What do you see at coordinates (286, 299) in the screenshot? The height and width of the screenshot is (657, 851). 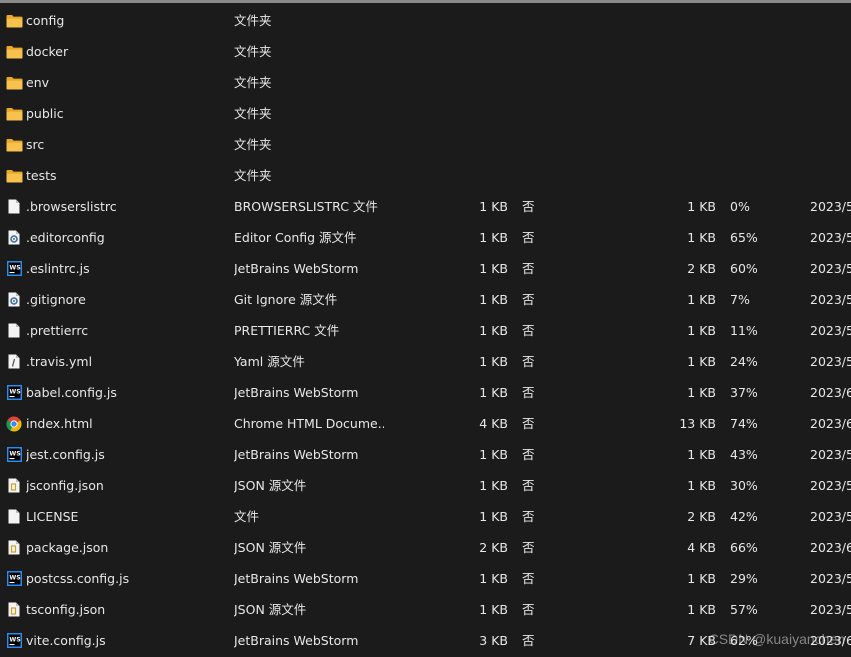 I see `file-type: Git Ignore 源文件` at bounding box center [286, 299].